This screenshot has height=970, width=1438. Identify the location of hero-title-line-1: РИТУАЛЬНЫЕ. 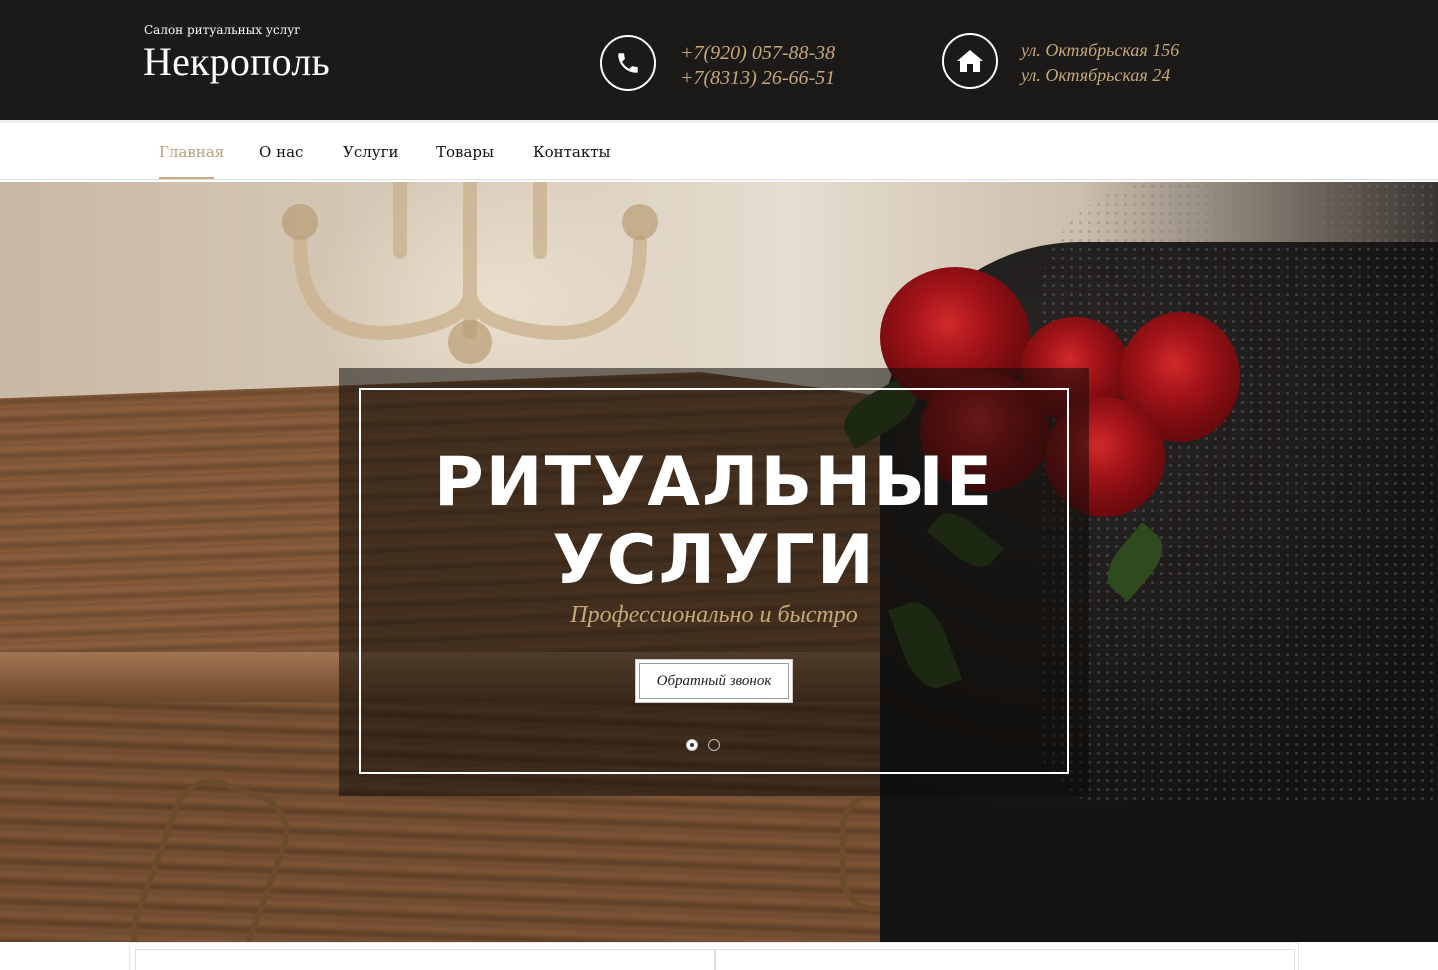
(714, 482).